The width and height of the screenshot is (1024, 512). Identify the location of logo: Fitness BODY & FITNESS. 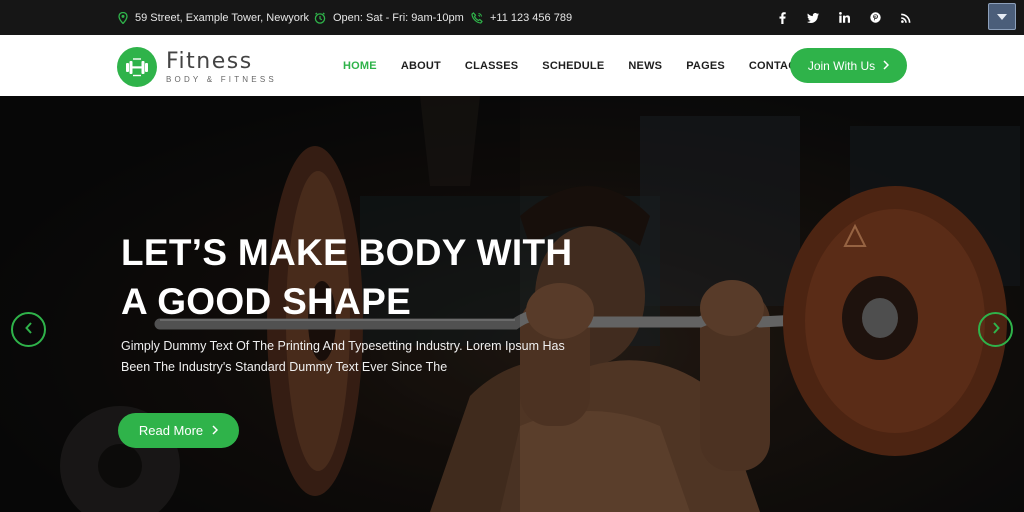
(197, 67).